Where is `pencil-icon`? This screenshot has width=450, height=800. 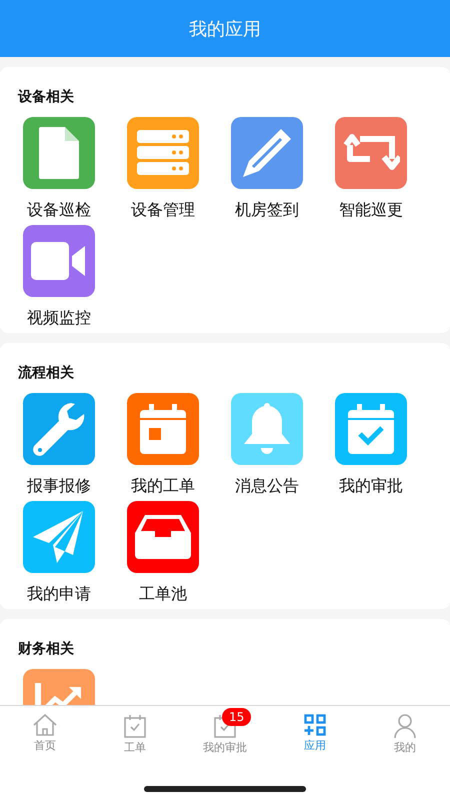
pencil-icon is located at coordinates (267, 153).